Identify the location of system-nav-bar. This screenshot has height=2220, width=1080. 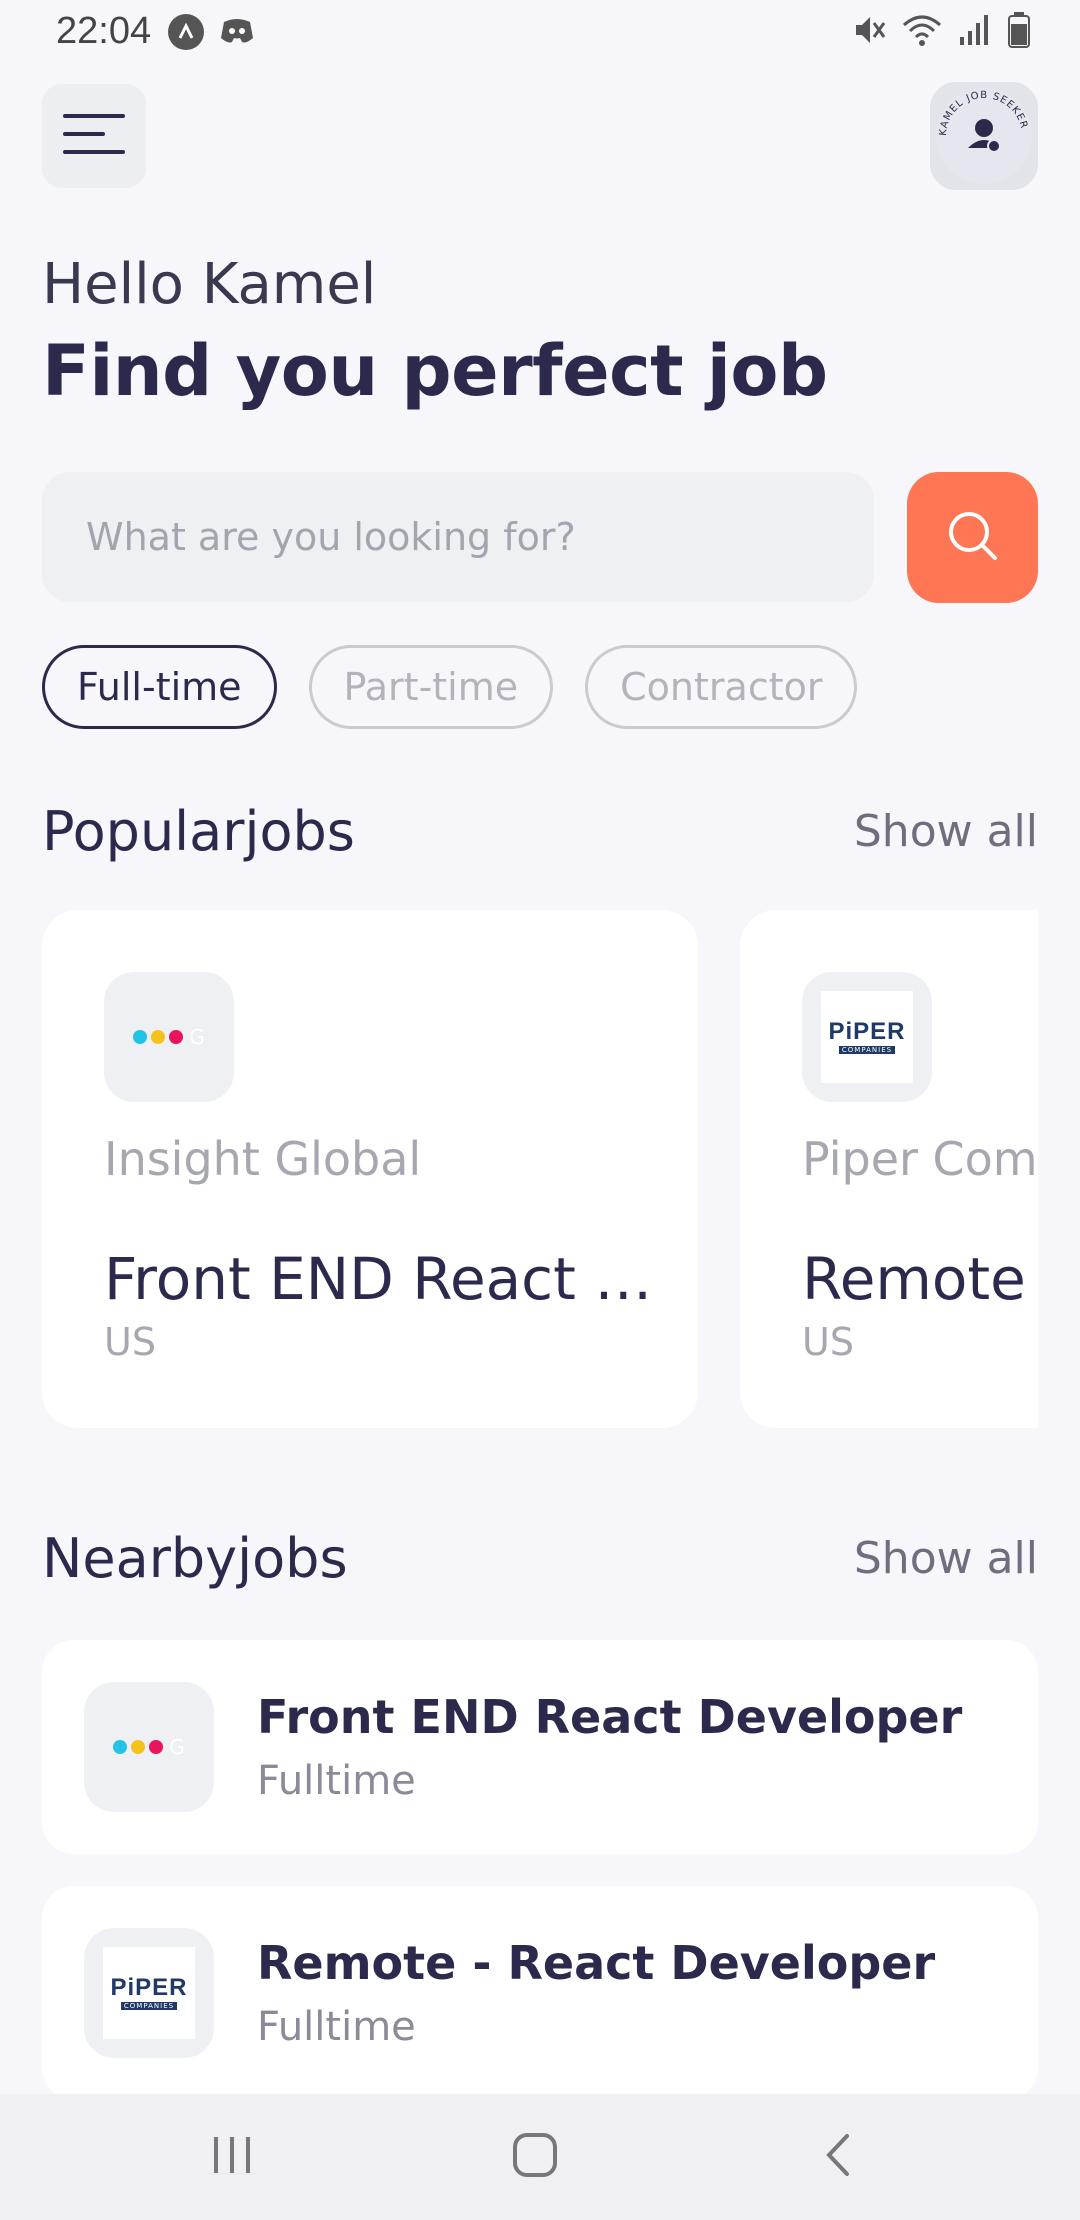
(540, 2157).